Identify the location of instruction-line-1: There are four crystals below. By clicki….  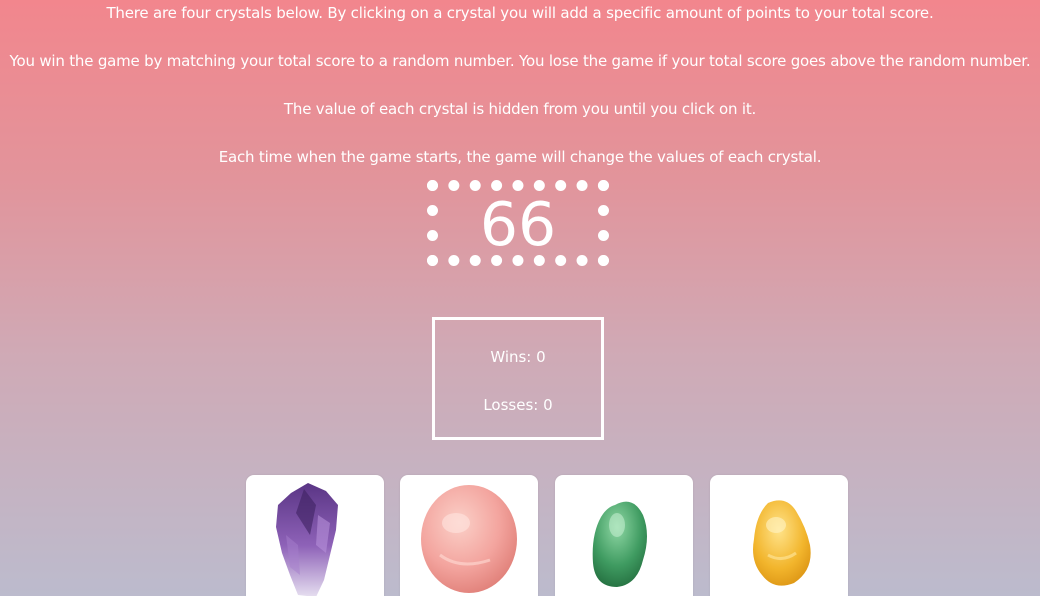
(520, 13).